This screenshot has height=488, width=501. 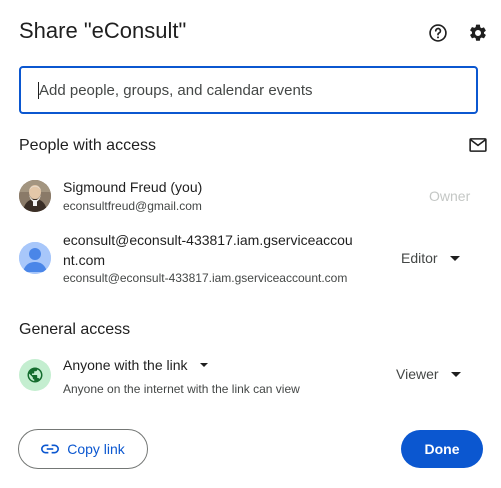 I want to click on link-icon, so click(x=50, y=449).